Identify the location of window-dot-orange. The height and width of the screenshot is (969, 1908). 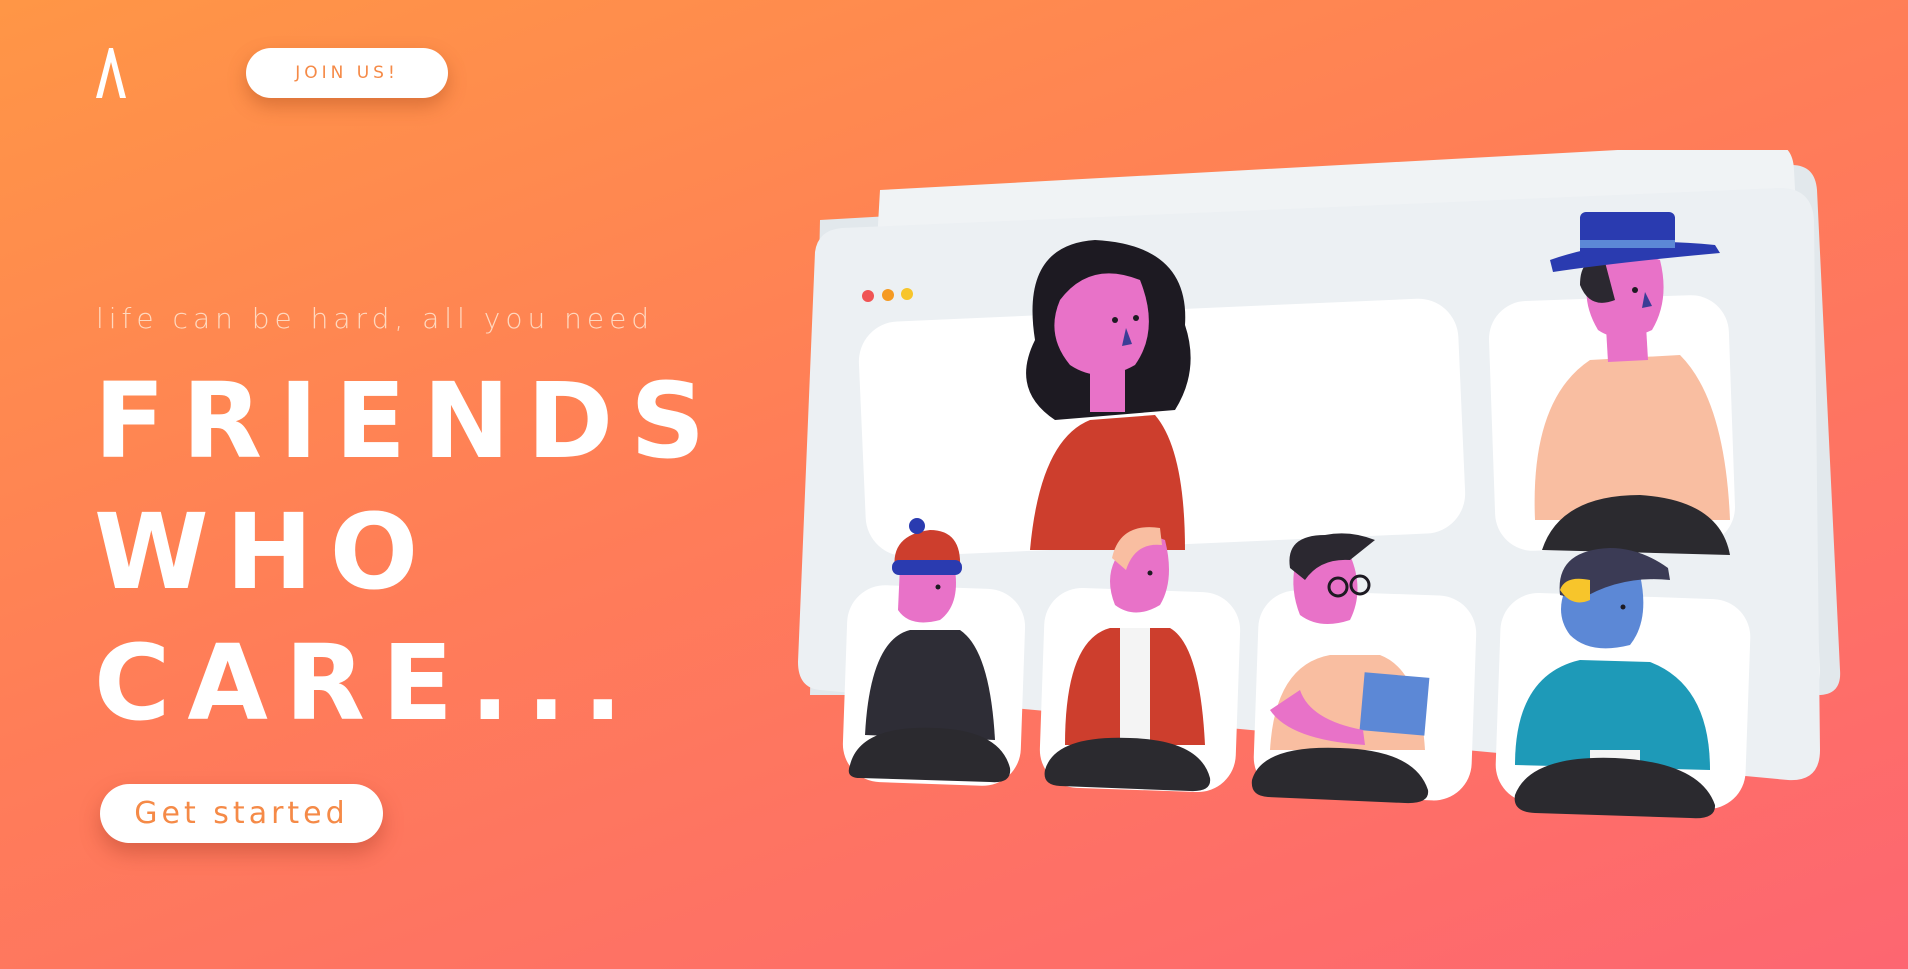
(888, 295).